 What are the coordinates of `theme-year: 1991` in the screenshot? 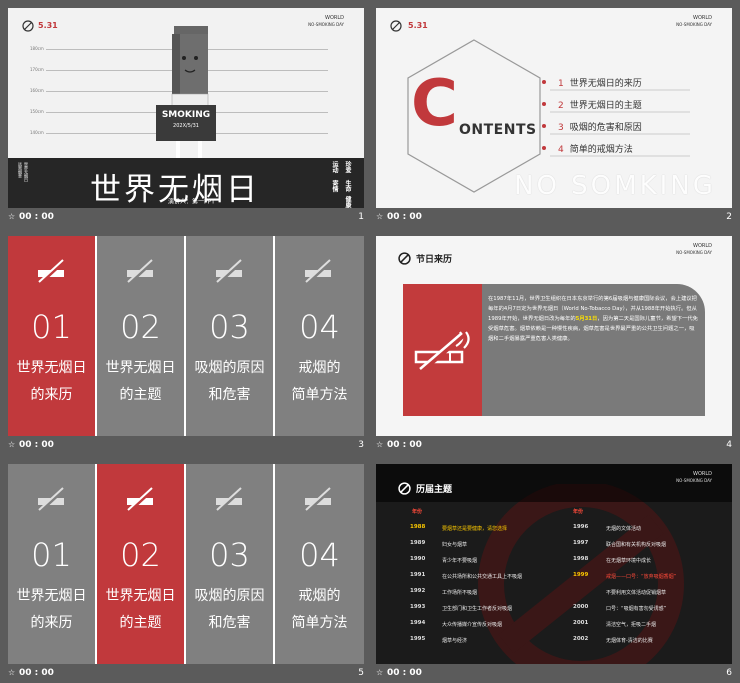 It's located at (418, 575).